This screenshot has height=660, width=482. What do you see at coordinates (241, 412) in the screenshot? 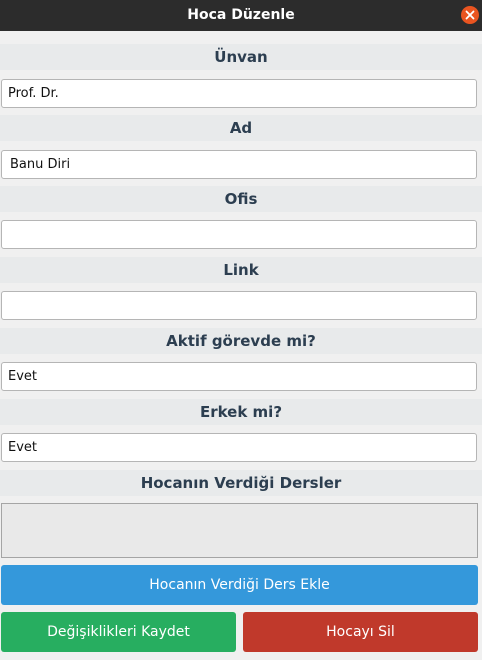
I see `male-label: Erkek mi?` at bounding box center [241, 412].